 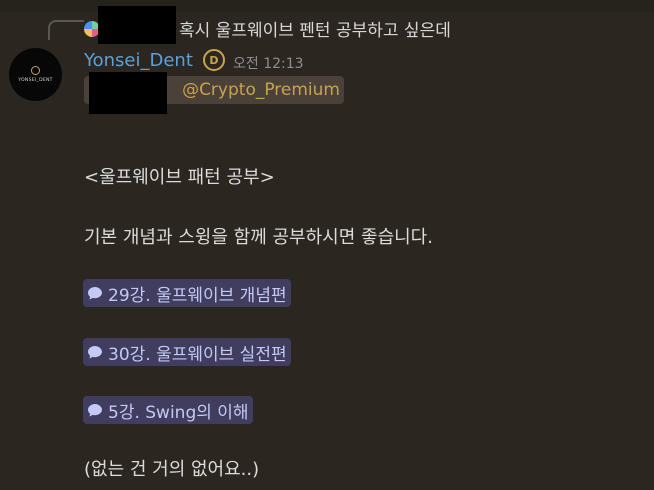 I want to click on avatar-logo-text: YONSEI_DENT, so click(x=35, y=80).